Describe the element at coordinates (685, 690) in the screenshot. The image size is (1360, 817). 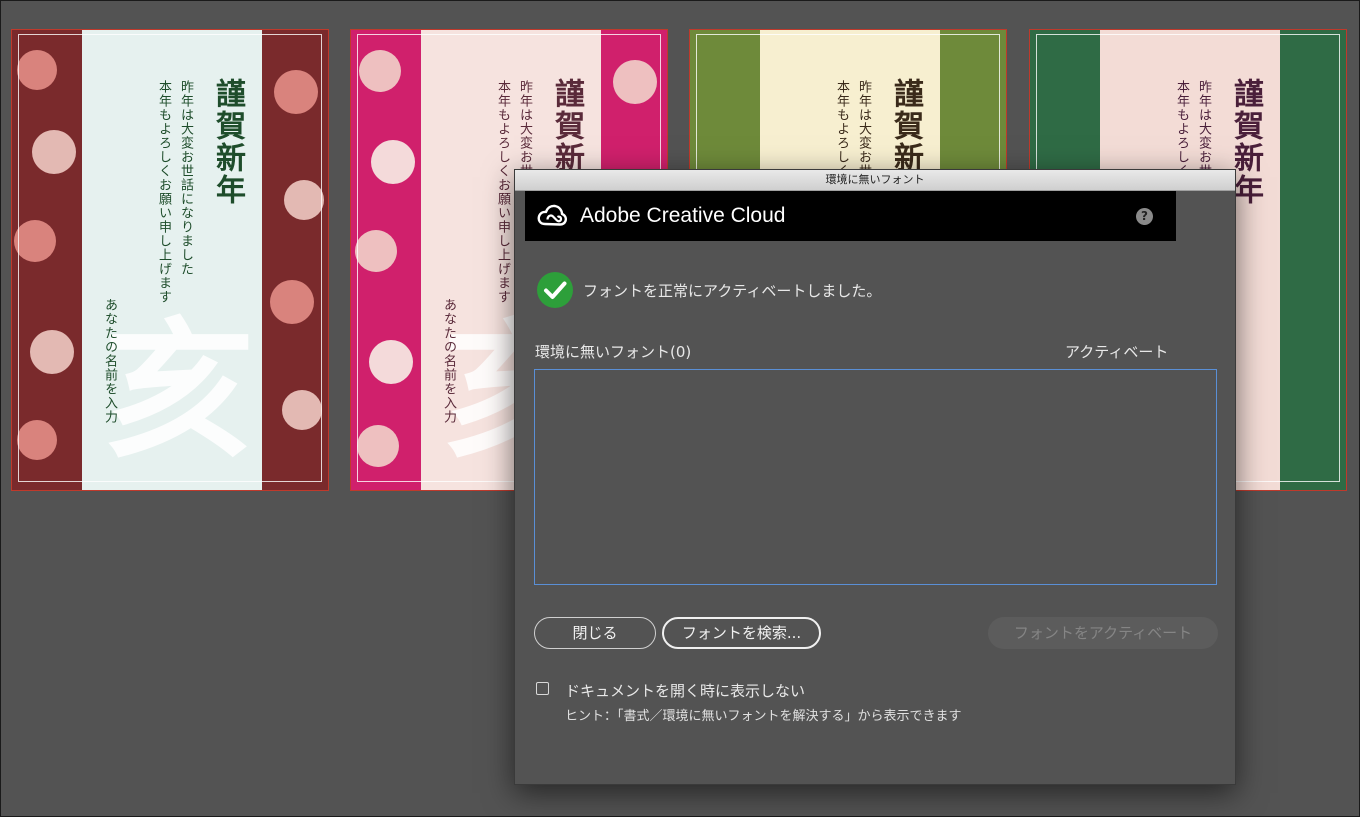
I see `dont-show-label: ドキュメントを開く時に表示しない` at that location.